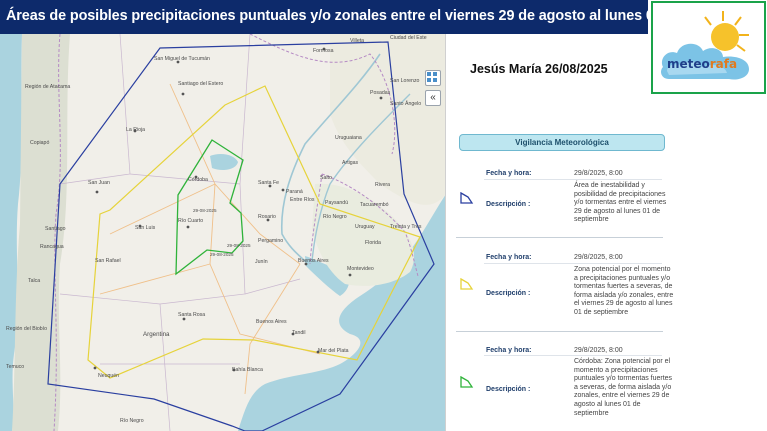 Image resolution: width=767 pixels, height=431 pixels. I want to click on vigilance-panel-tab: Vigilancia Meteorológica, so click(562, 142).